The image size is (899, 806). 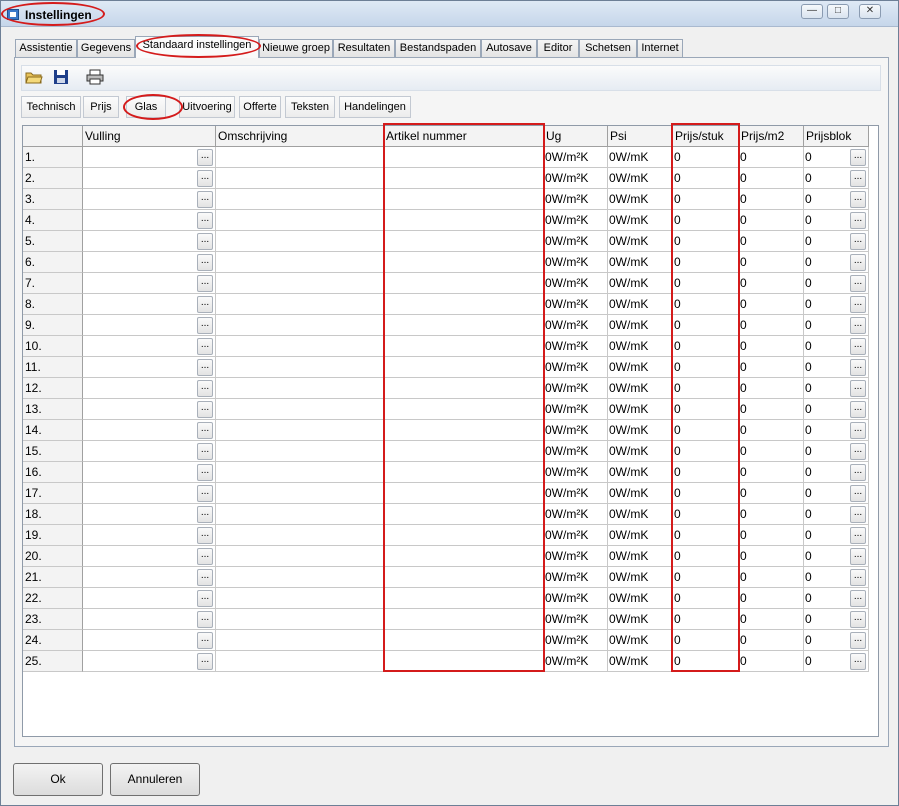 I want to click on subtab-handelingen: Handelingen, so click(x=375, y=107).